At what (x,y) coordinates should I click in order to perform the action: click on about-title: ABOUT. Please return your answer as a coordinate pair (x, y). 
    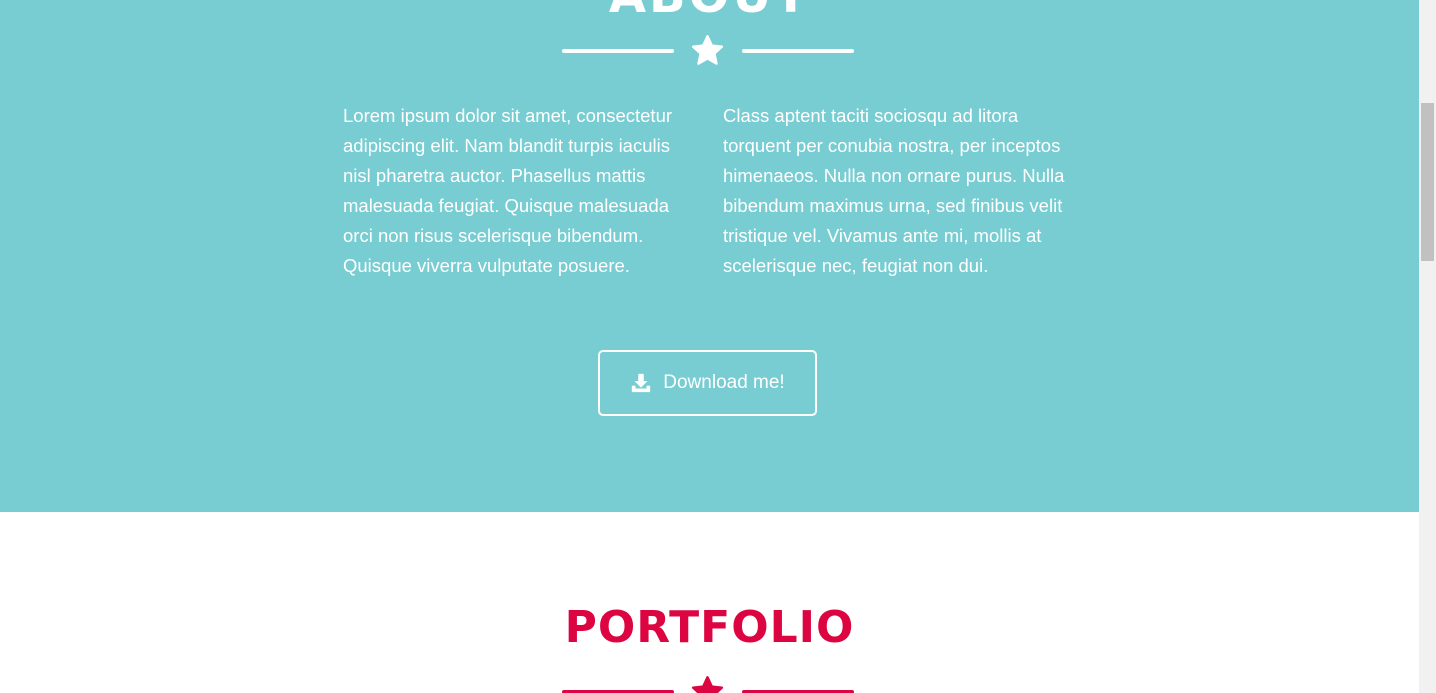
    Looking at the image, I should click on (709, 12).